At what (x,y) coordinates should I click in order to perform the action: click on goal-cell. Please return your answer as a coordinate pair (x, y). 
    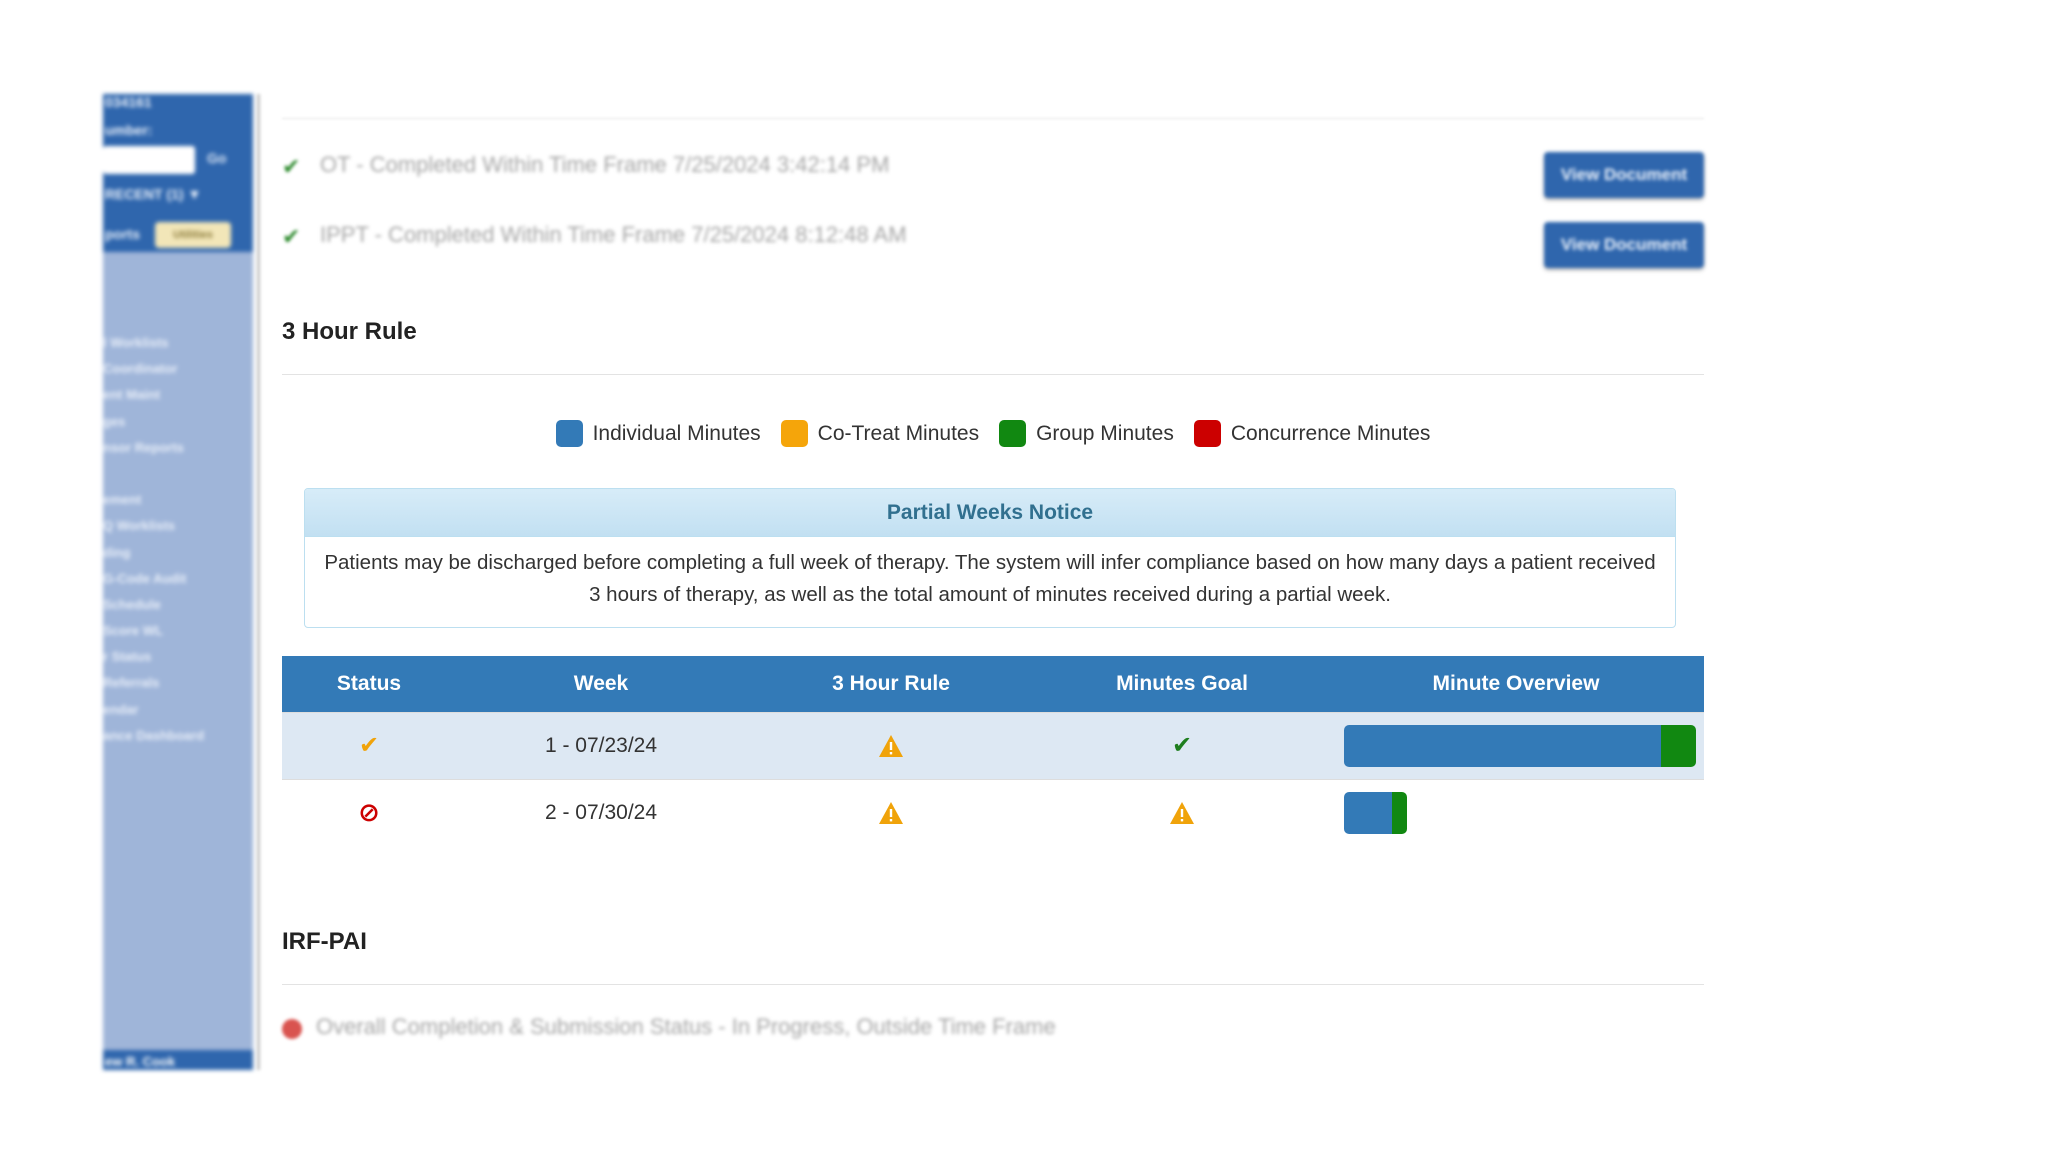
    Looking at the image, I should click on (1182, 812).